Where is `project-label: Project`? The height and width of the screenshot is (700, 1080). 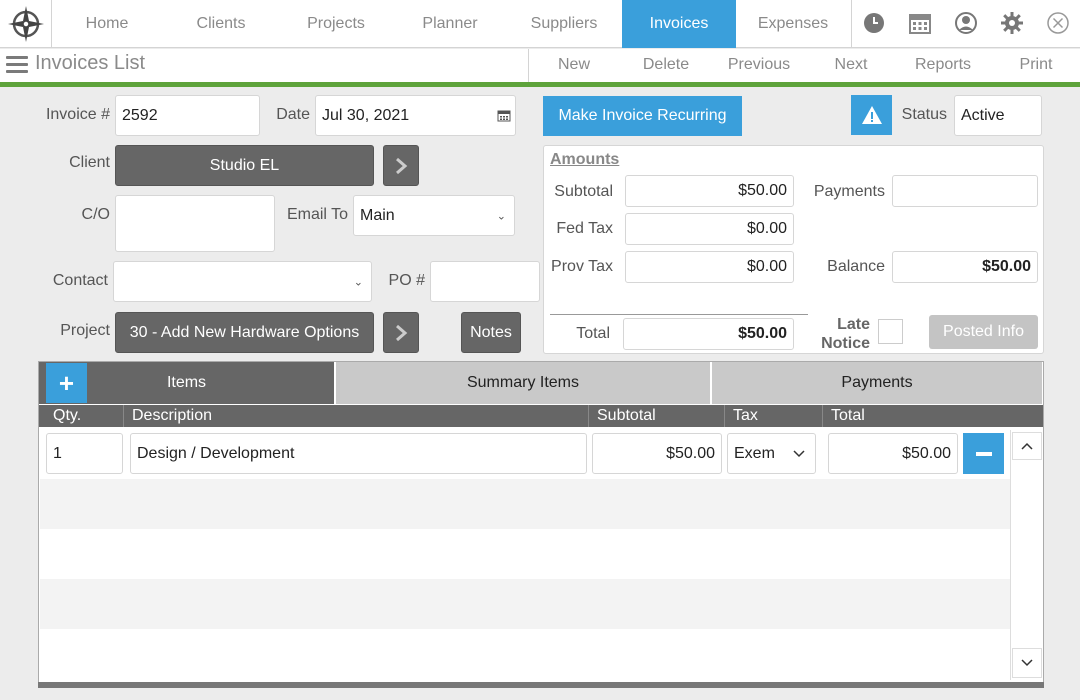
project-label: Project is located at coordinates (85, 330).